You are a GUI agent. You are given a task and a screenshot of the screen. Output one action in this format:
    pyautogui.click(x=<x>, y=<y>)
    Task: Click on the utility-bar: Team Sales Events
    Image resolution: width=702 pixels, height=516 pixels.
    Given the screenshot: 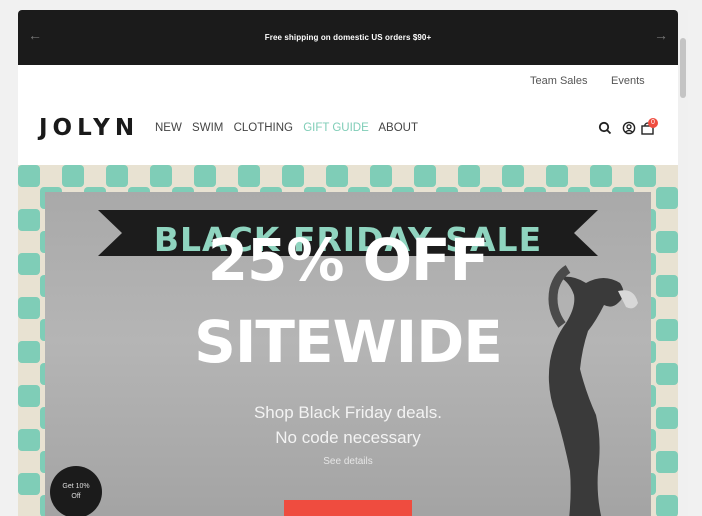 What is the action you would take?
    pyautogui.click(x=348, y=80)
    